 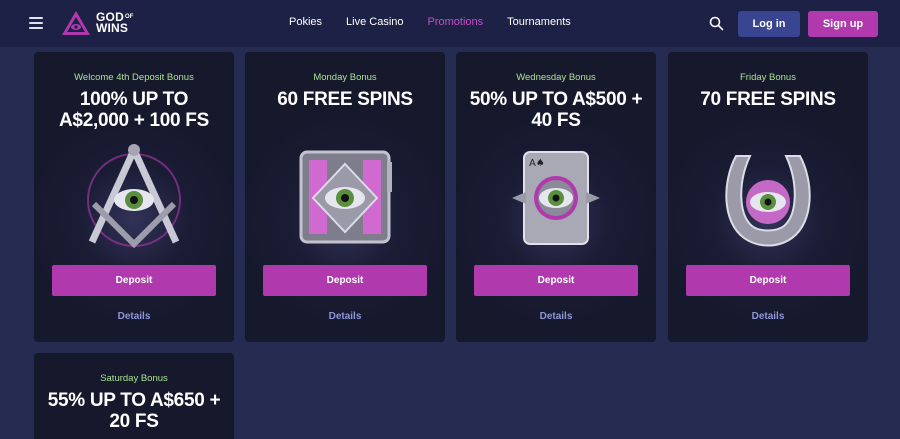 What do you see at coordinates (134, 77) in the screenshot?
I see `promo-subtitle: Welcome 4th Deposit Bonus` at bounding box center [134, 77].